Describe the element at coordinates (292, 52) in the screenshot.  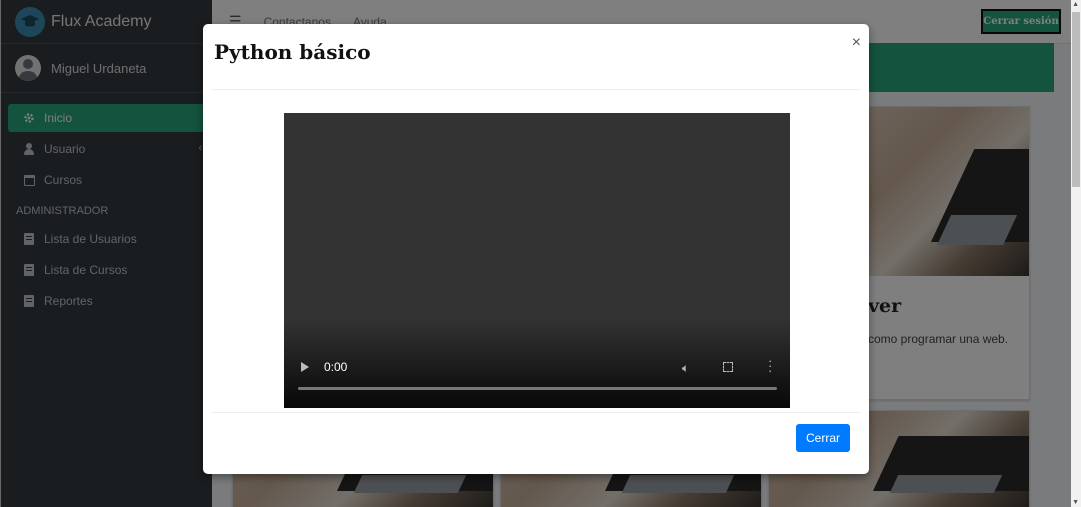
I see `modal-title: Python básico` at that location.